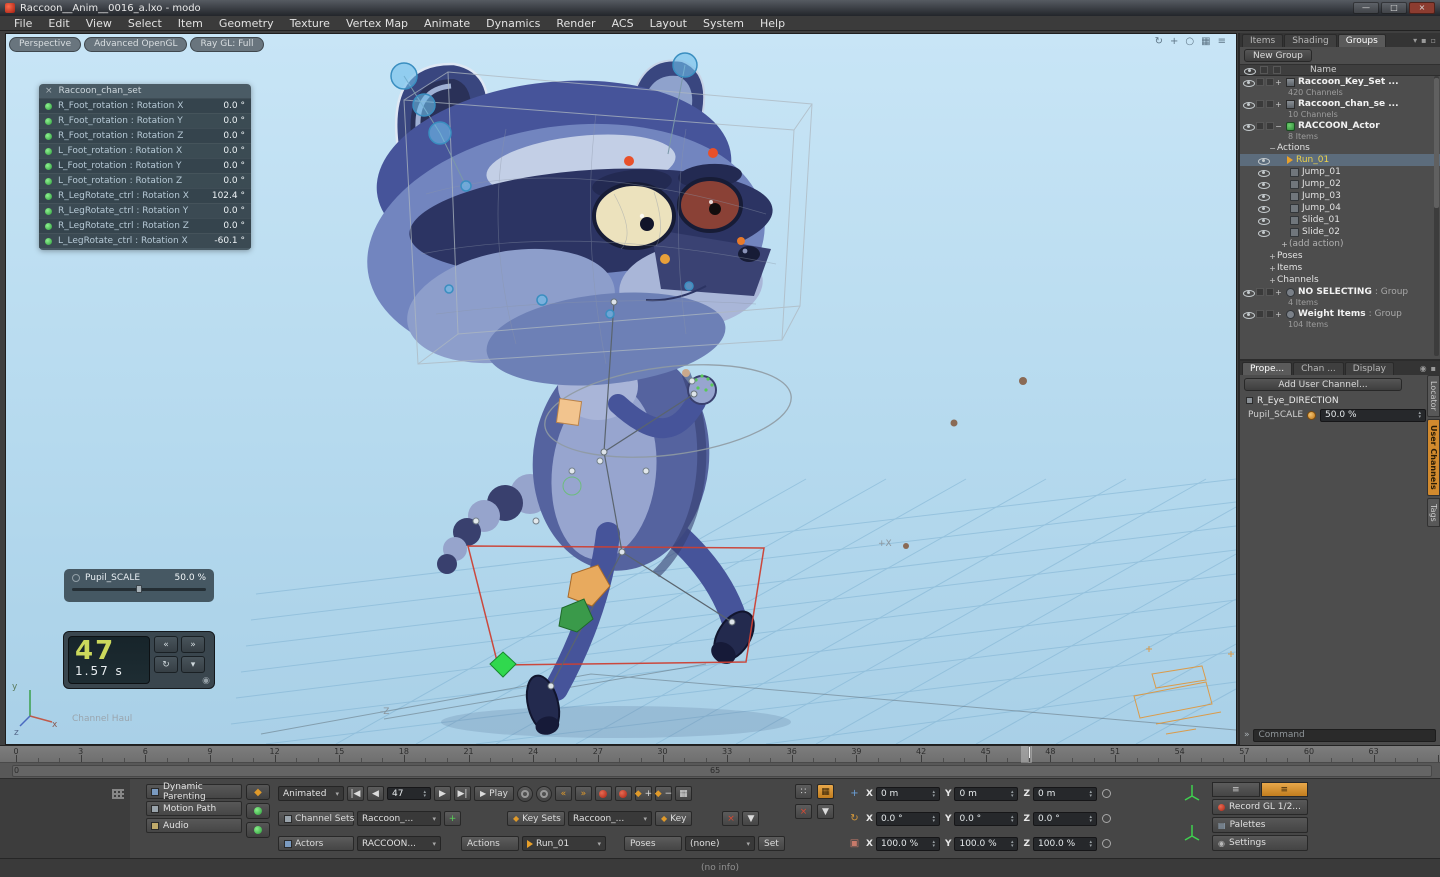  Describe the element at coordinates (422, 793) in the screenshot. I see `spinner-icon: ▴ ▾` at that location.